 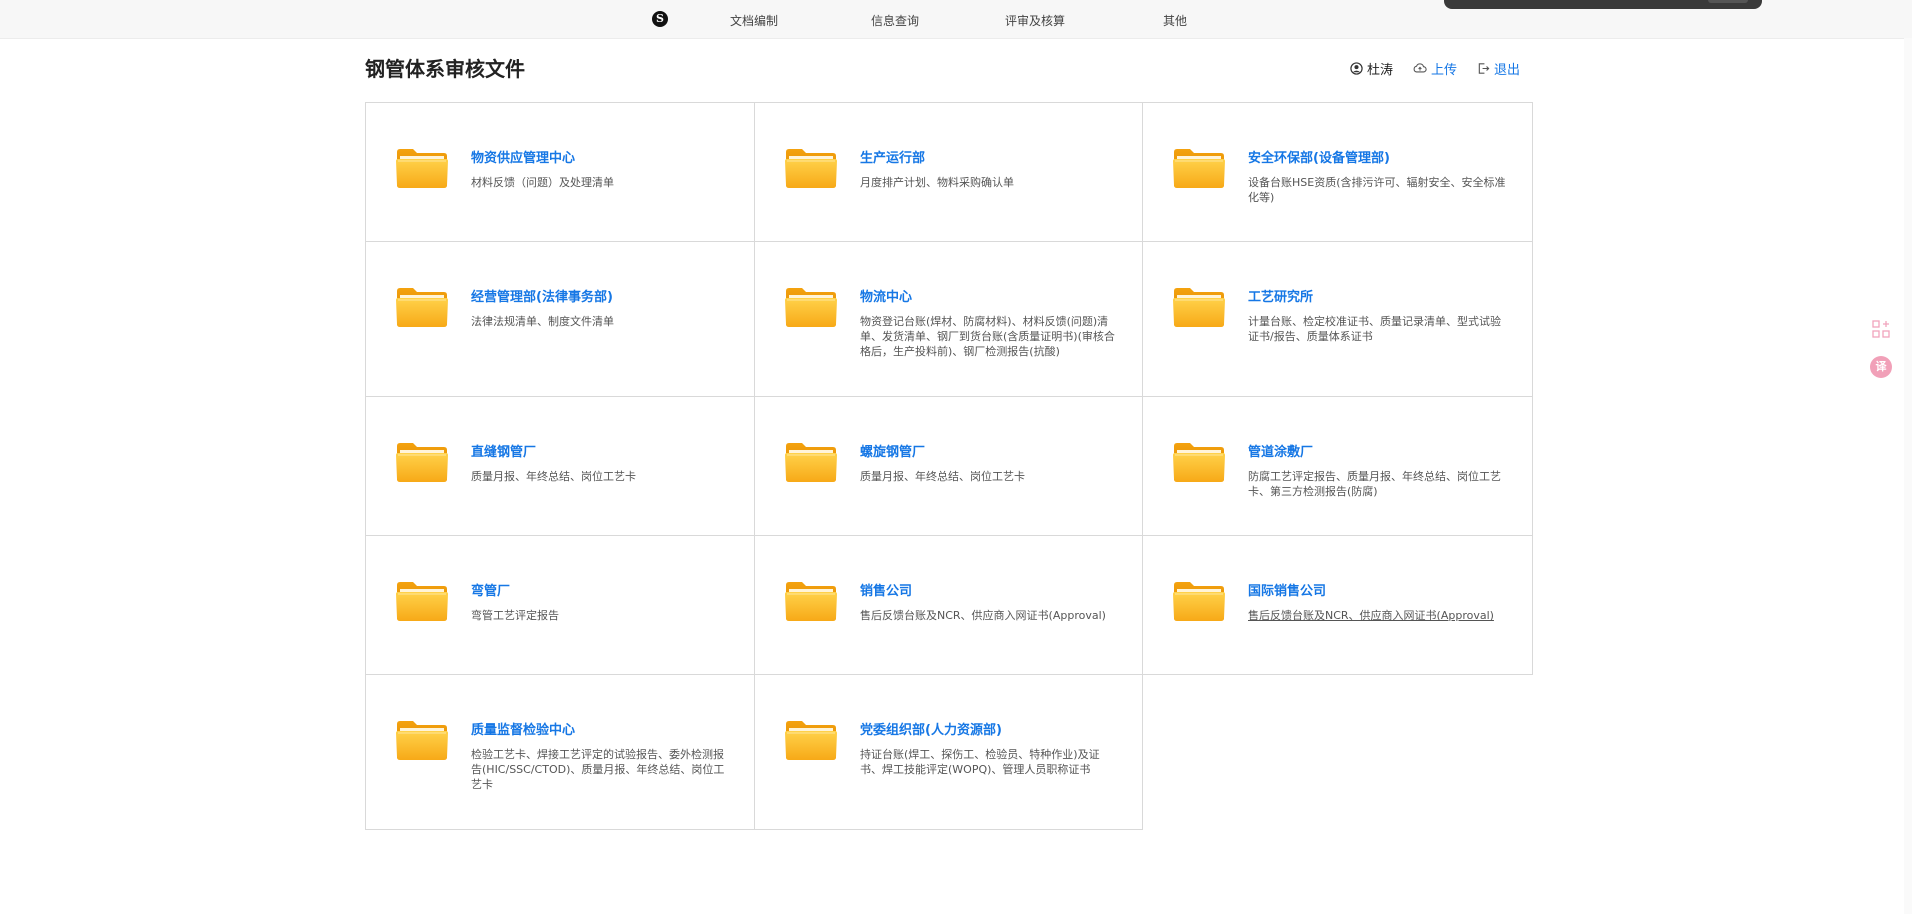 What do you see at coordinates (542, 182) in the screenshot?
I see `department-description: 材料反馈（问题）及处理清单` at bounding box center [542, 182].